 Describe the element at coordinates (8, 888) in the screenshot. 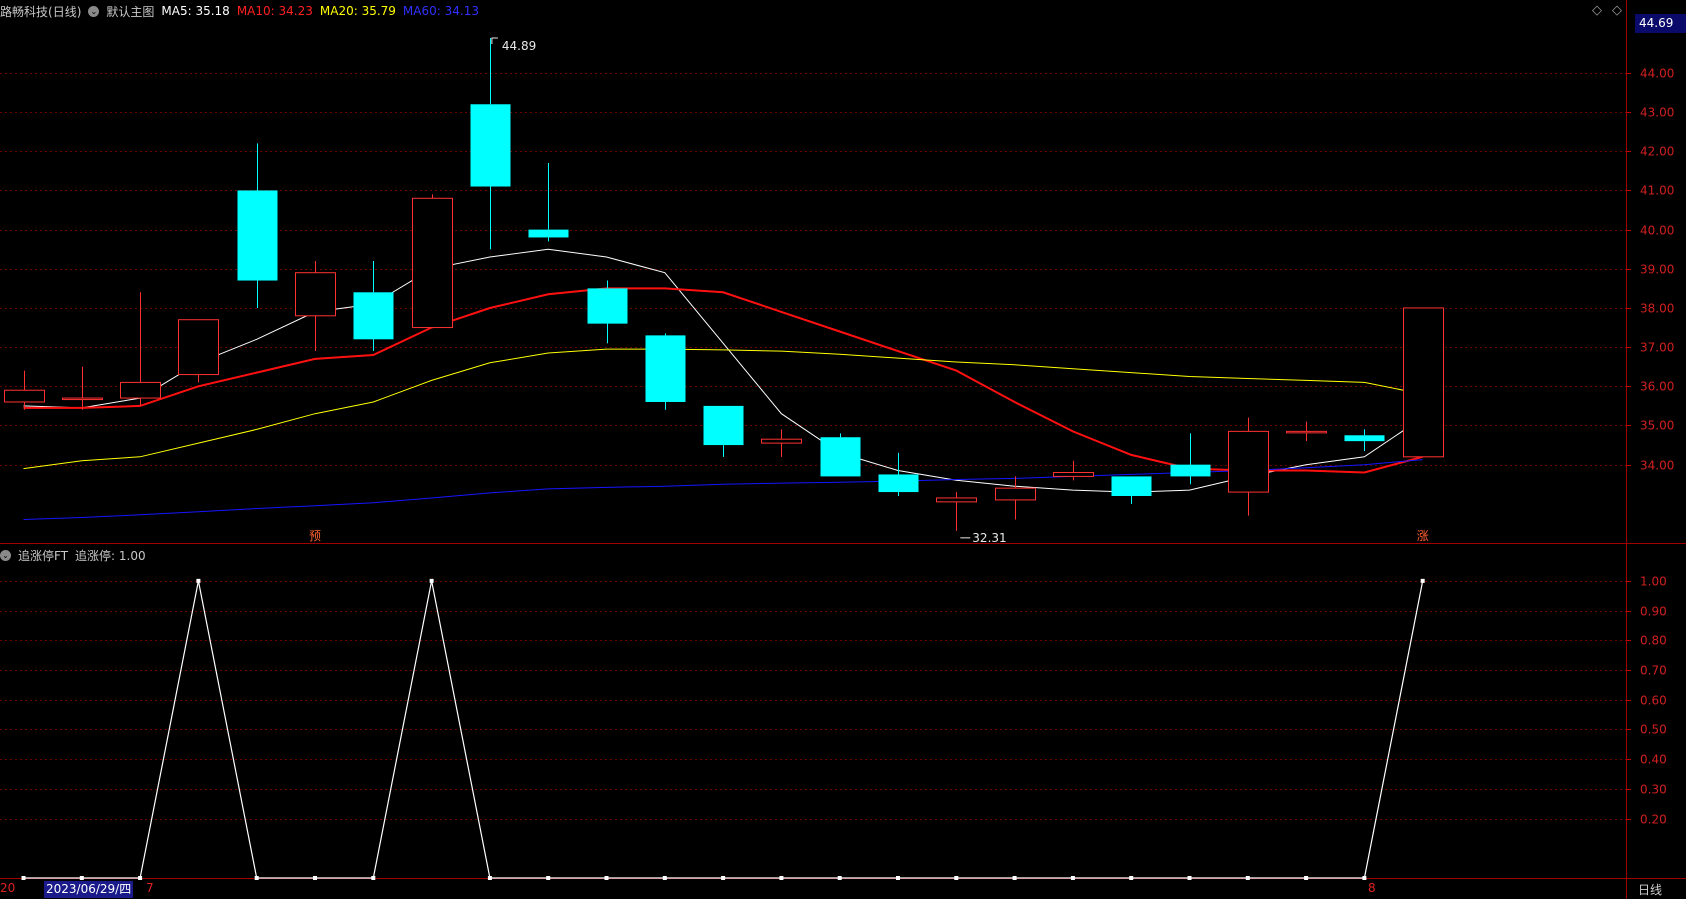

I see `x-axis-left-partial: 20` at that location.